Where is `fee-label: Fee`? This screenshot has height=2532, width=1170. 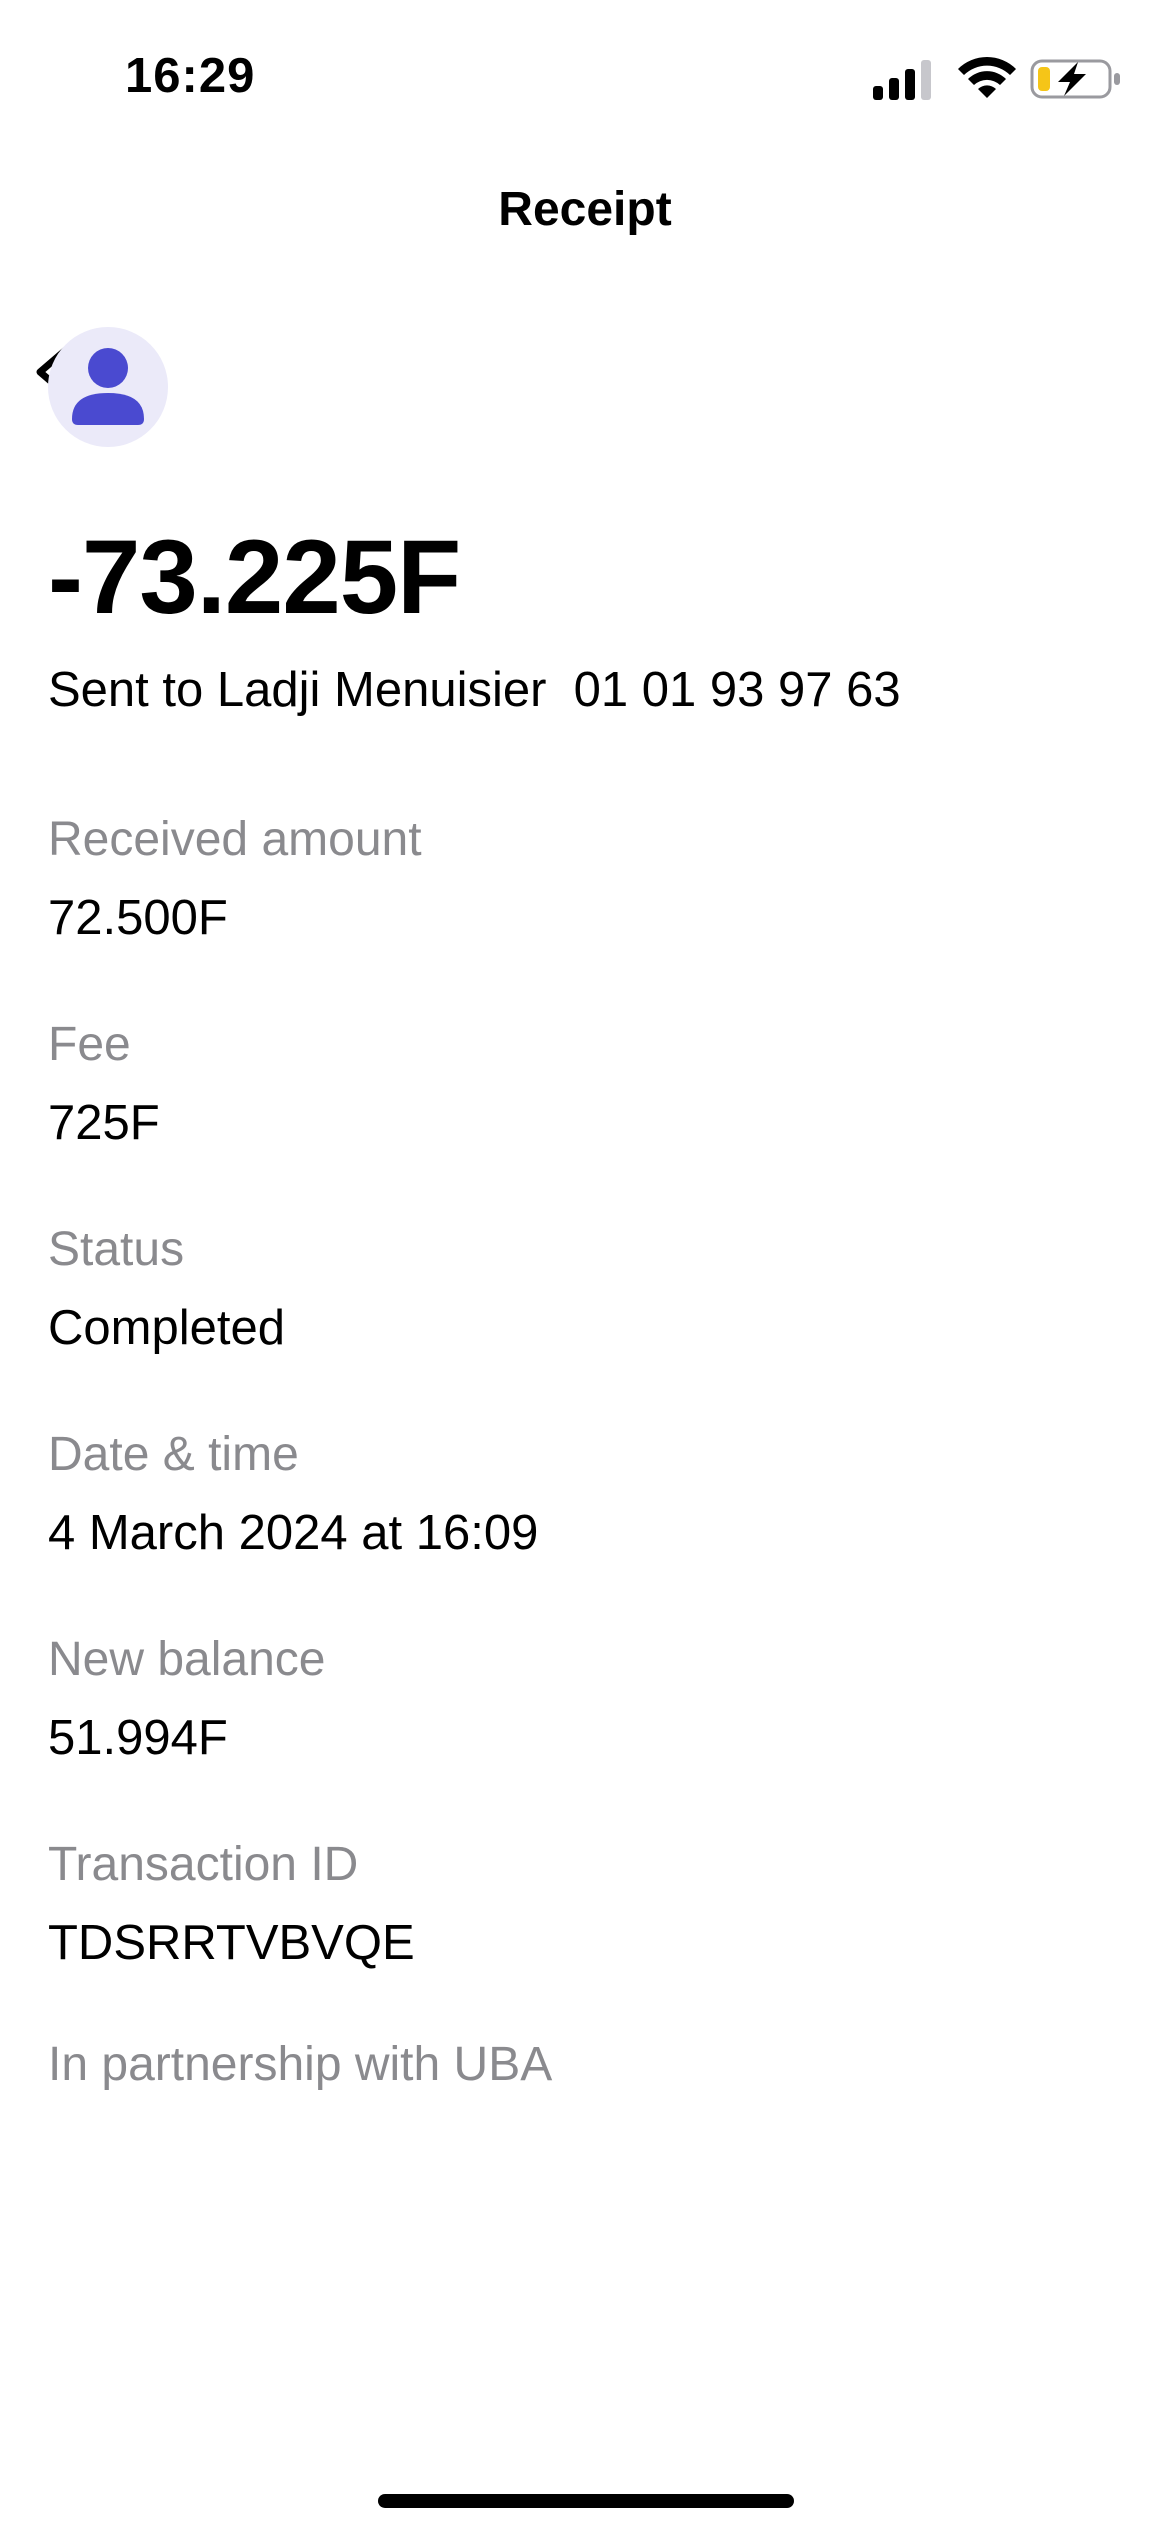
fee-label: Fee is located at coordinates (89, 1044).